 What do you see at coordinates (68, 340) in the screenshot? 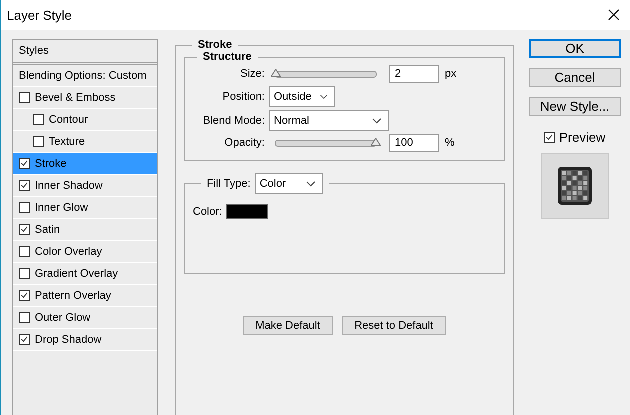
I see `style-label: Drop Shadow` at bounding box center [68, 340].